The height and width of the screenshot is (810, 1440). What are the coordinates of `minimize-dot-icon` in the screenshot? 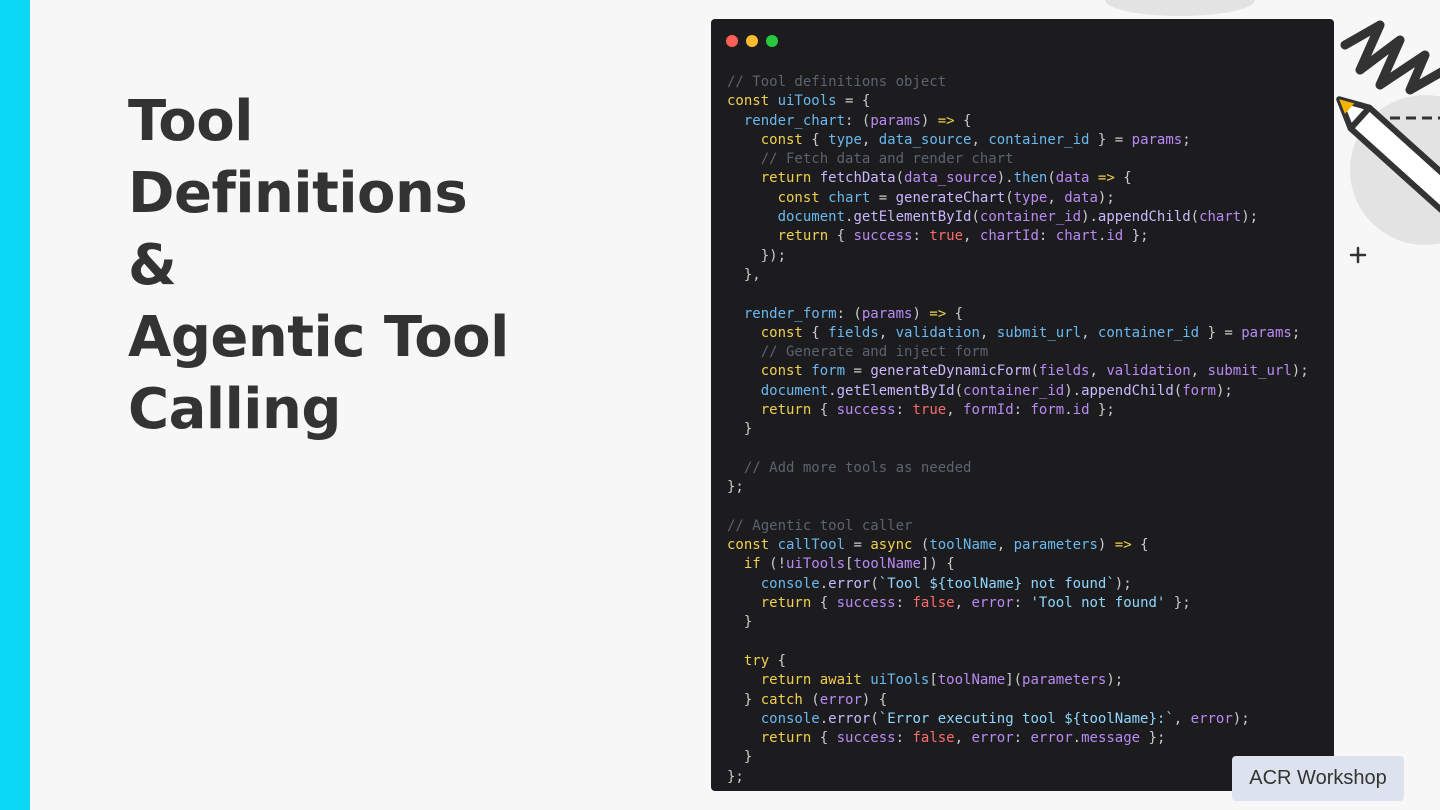 It's located at (752, 41).